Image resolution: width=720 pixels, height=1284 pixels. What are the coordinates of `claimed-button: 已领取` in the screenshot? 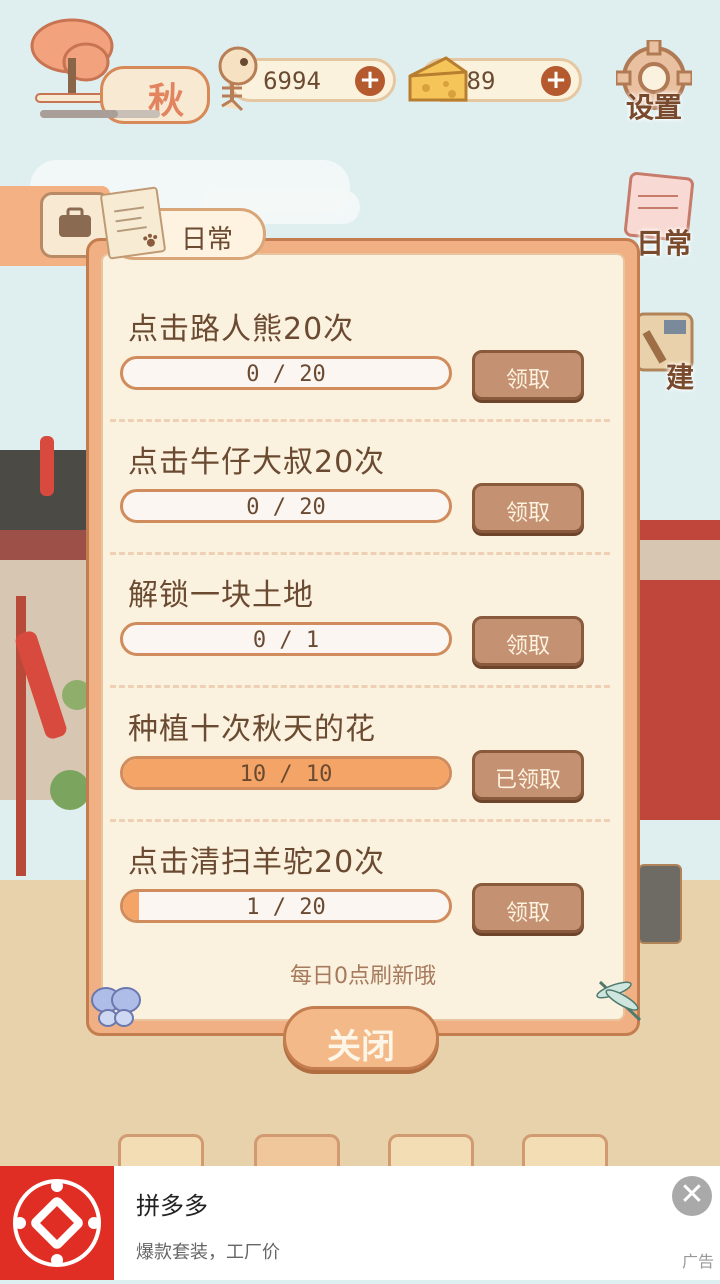 It's located at (528, 775).